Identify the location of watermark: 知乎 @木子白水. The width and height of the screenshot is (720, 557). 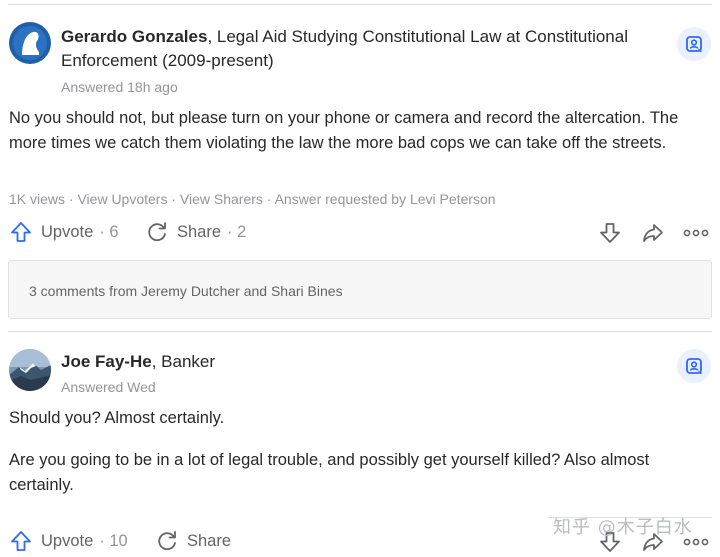
(623, 527).